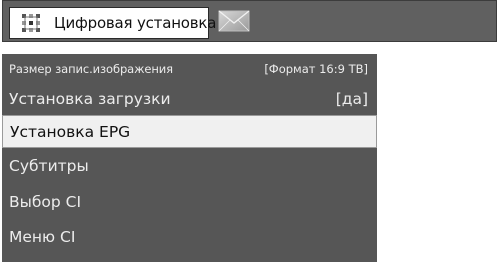 The width and height of the screenshot is (499, 262). What do you see at coordinates (45, 201) in the screenshot?
I see `menu-item-label: Выбор CI` at bounding box center [45, 201].